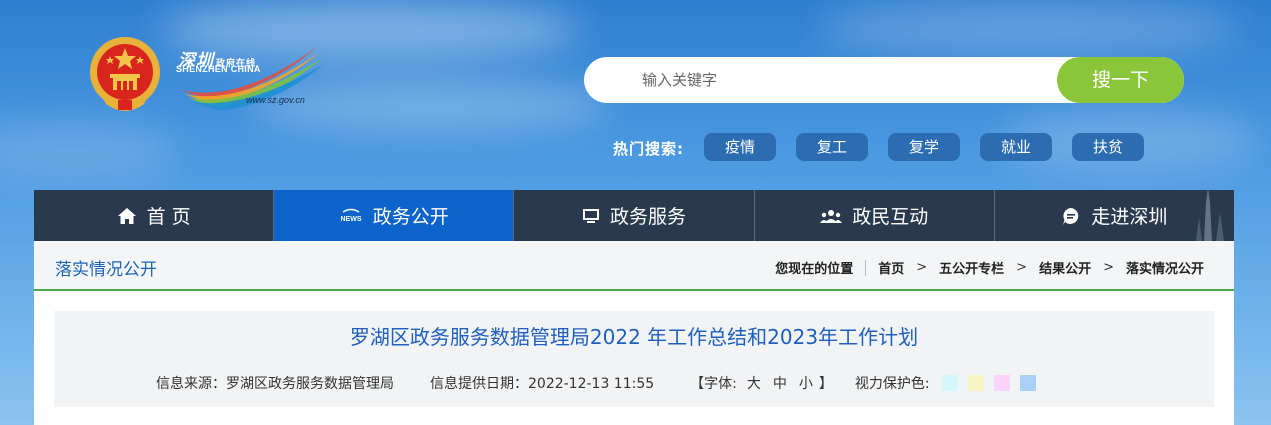  Describe the element at coordinates (218, 69) in the screenshot. I see `logo-subtitle: SHENZHEN CHINA` at that location.